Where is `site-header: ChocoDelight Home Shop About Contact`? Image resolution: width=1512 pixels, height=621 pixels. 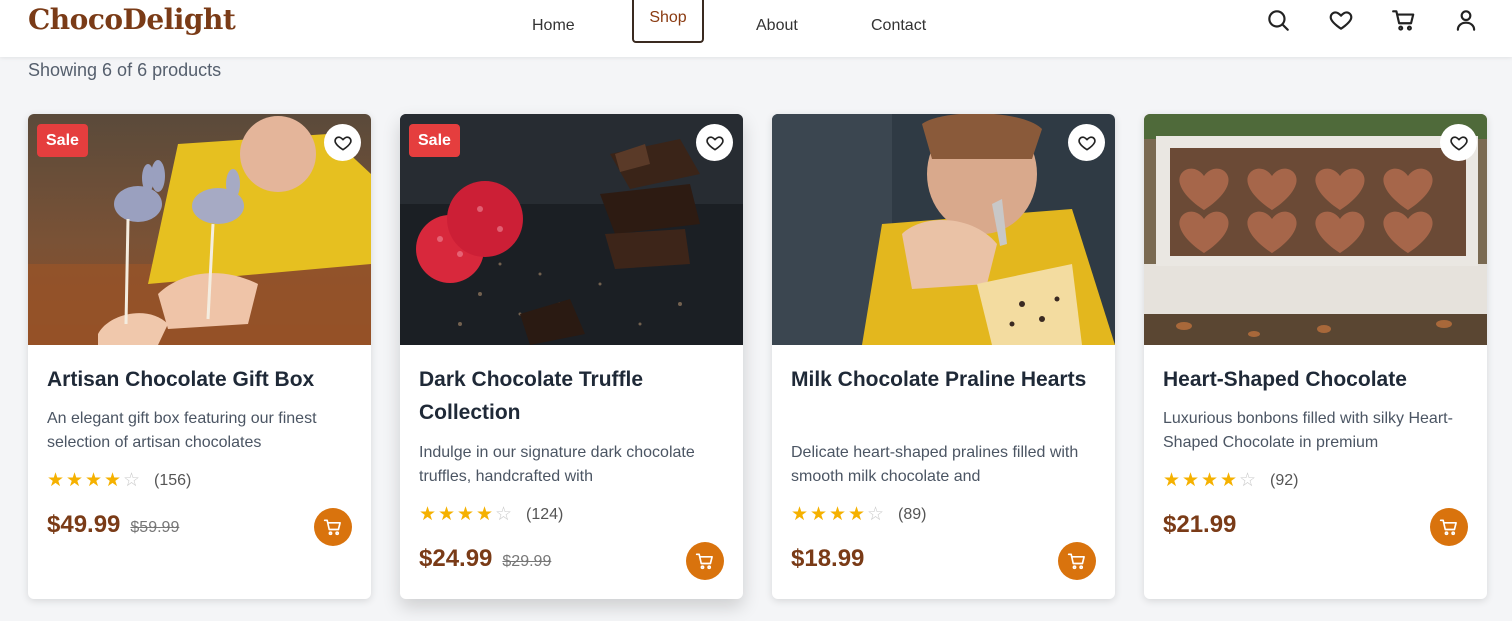 site-header: ChocoDelight Home Shop About Contact is located at coordinates (756, 28).